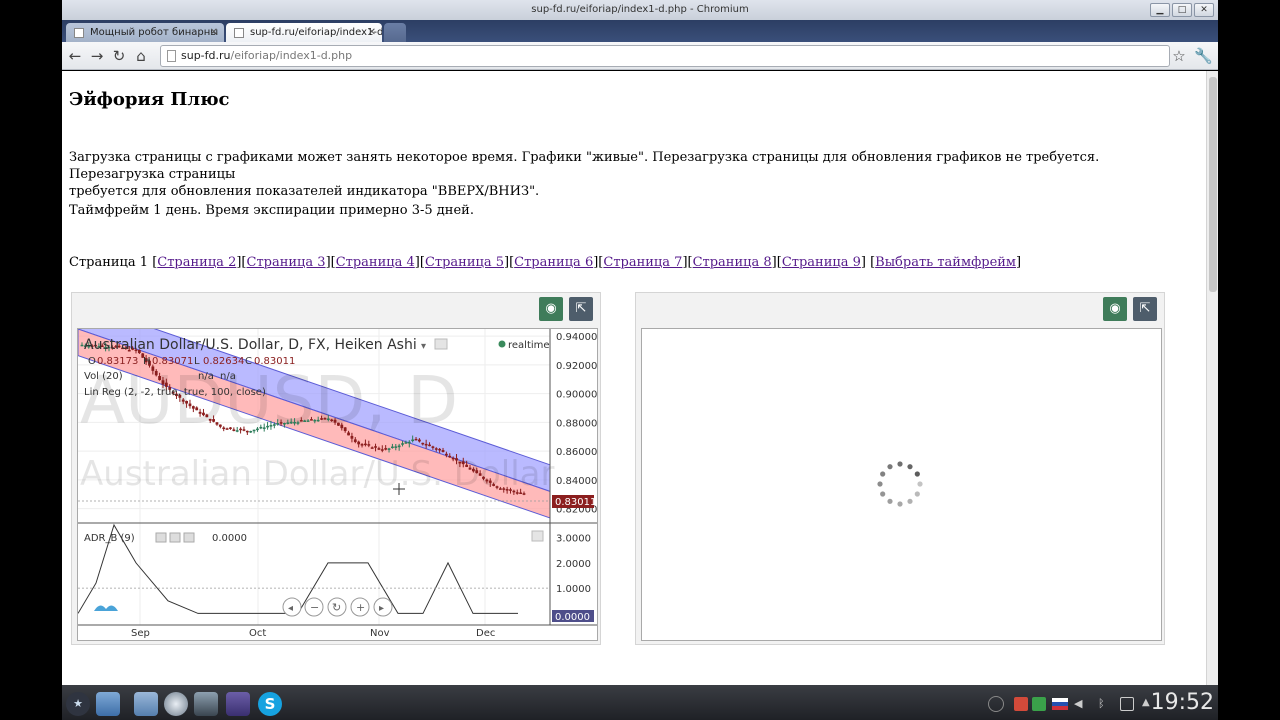 This screenshot has height=720, width=1280. I want to click on volume-icon: ◀, so click(1081, 704).